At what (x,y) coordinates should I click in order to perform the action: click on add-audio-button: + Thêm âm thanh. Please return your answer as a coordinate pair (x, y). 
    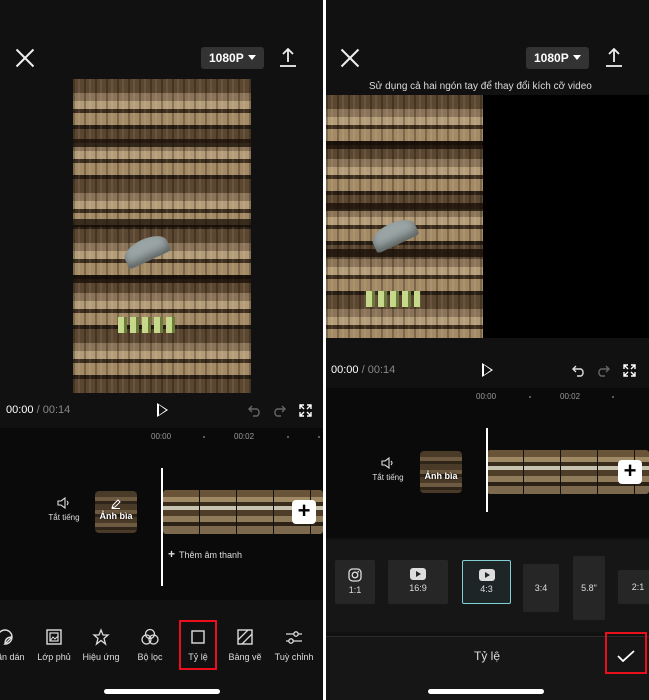
    Looking at the image, I should click on (205, 554).